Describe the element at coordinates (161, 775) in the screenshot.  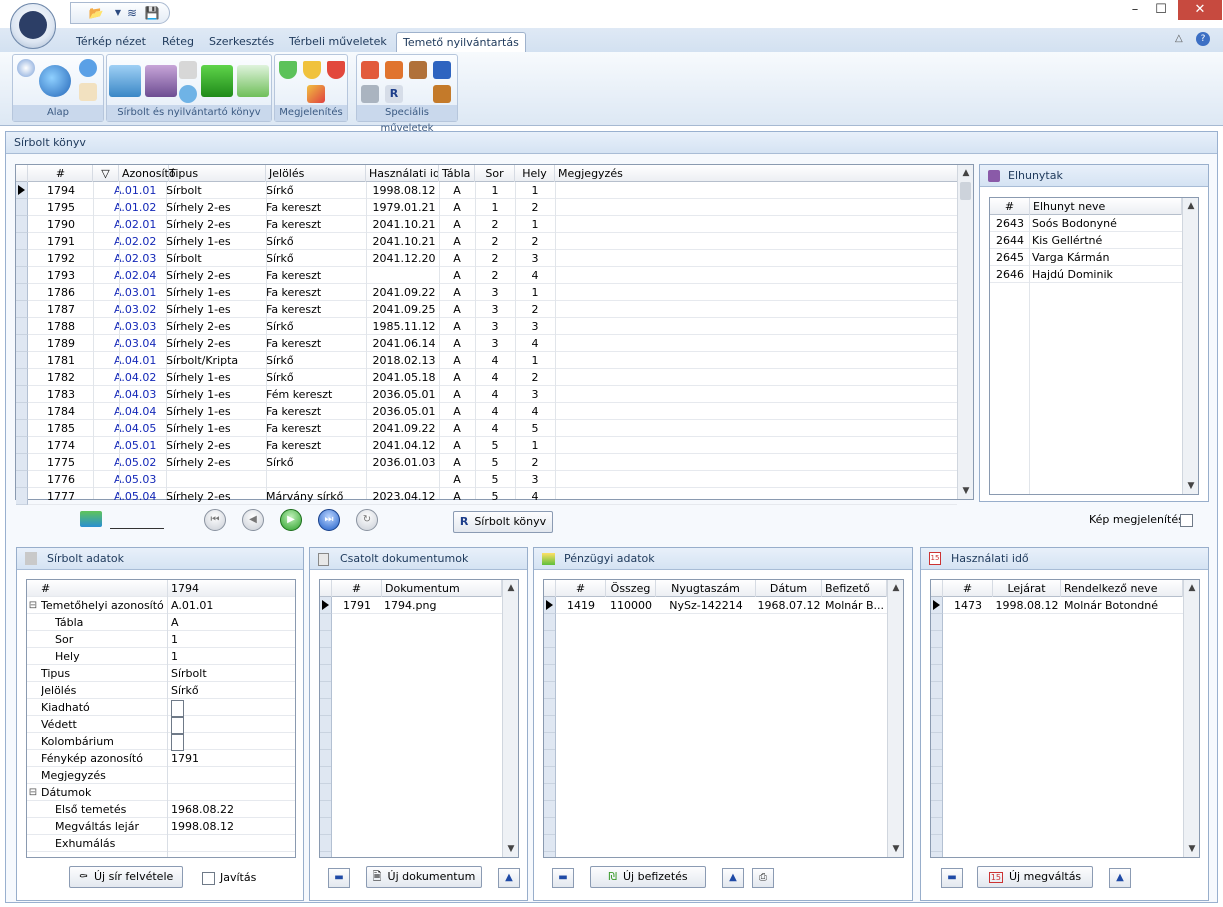
I see `property-row: Megjegyzés` at that location.